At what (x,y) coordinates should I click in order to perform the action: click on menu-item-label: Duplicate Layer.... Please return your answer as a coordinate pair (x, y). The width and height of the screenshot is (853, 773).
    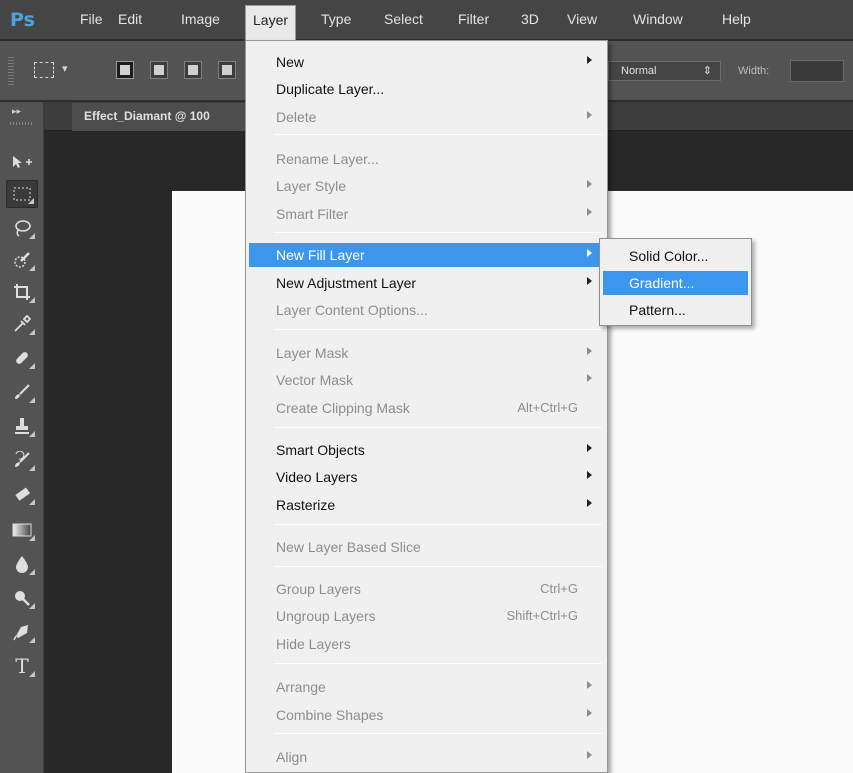
    Looking at the image, I should click on (330, 89).